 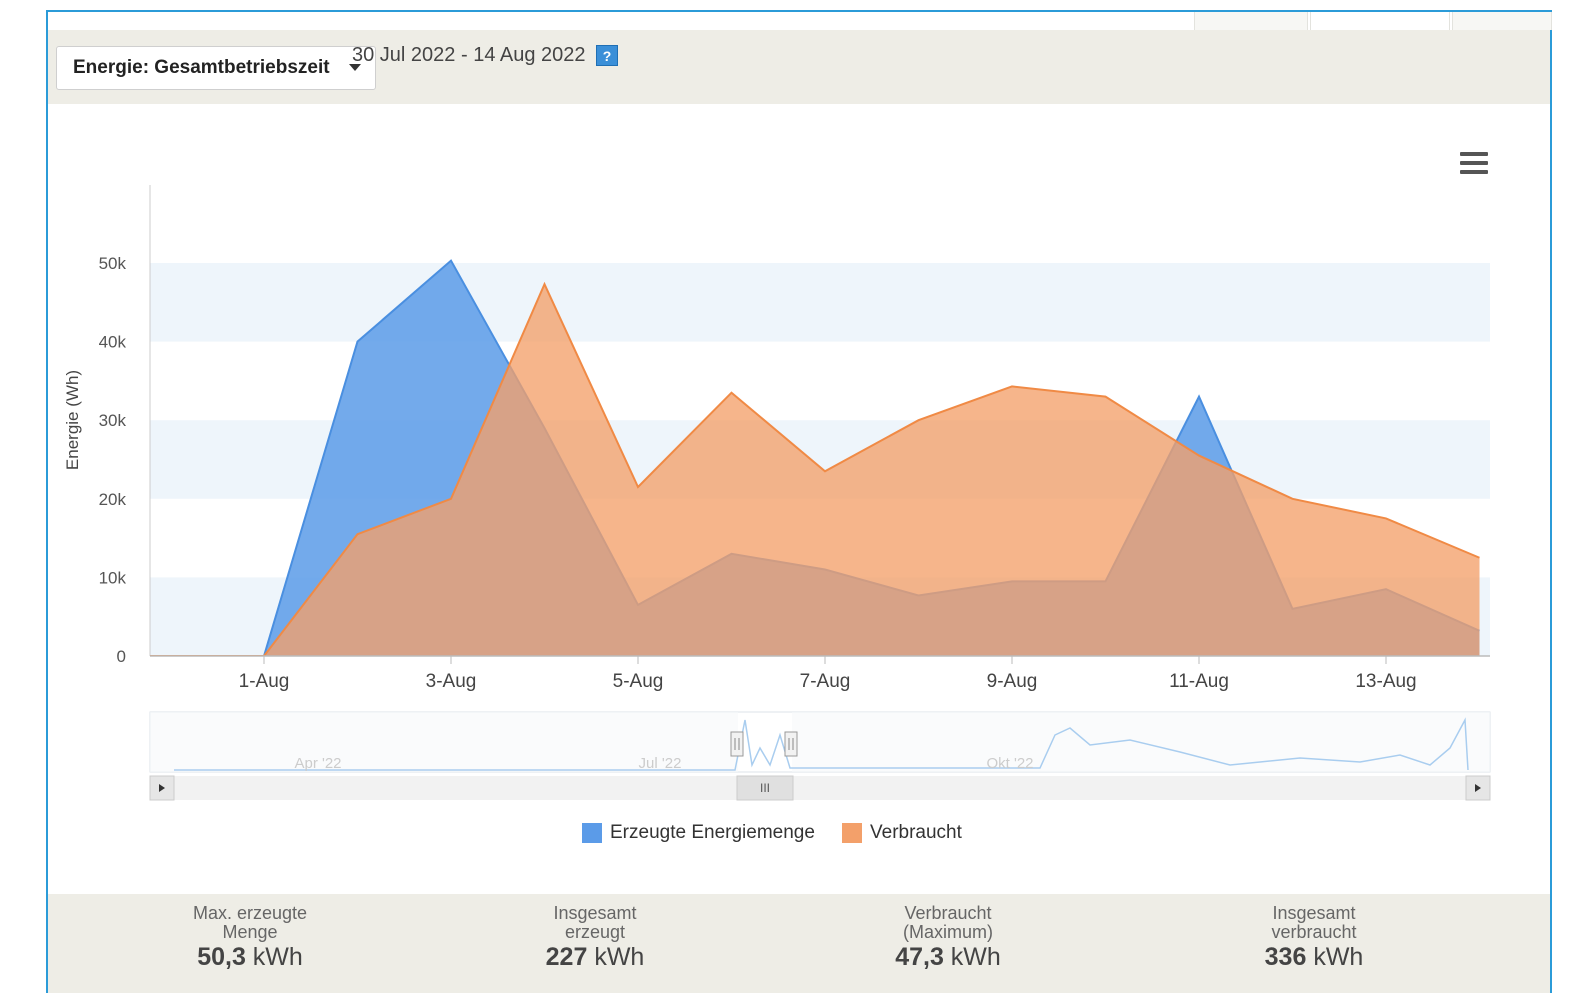 I want to click on x-tick-label: 13-Aug, so click(x=1385, y=681).